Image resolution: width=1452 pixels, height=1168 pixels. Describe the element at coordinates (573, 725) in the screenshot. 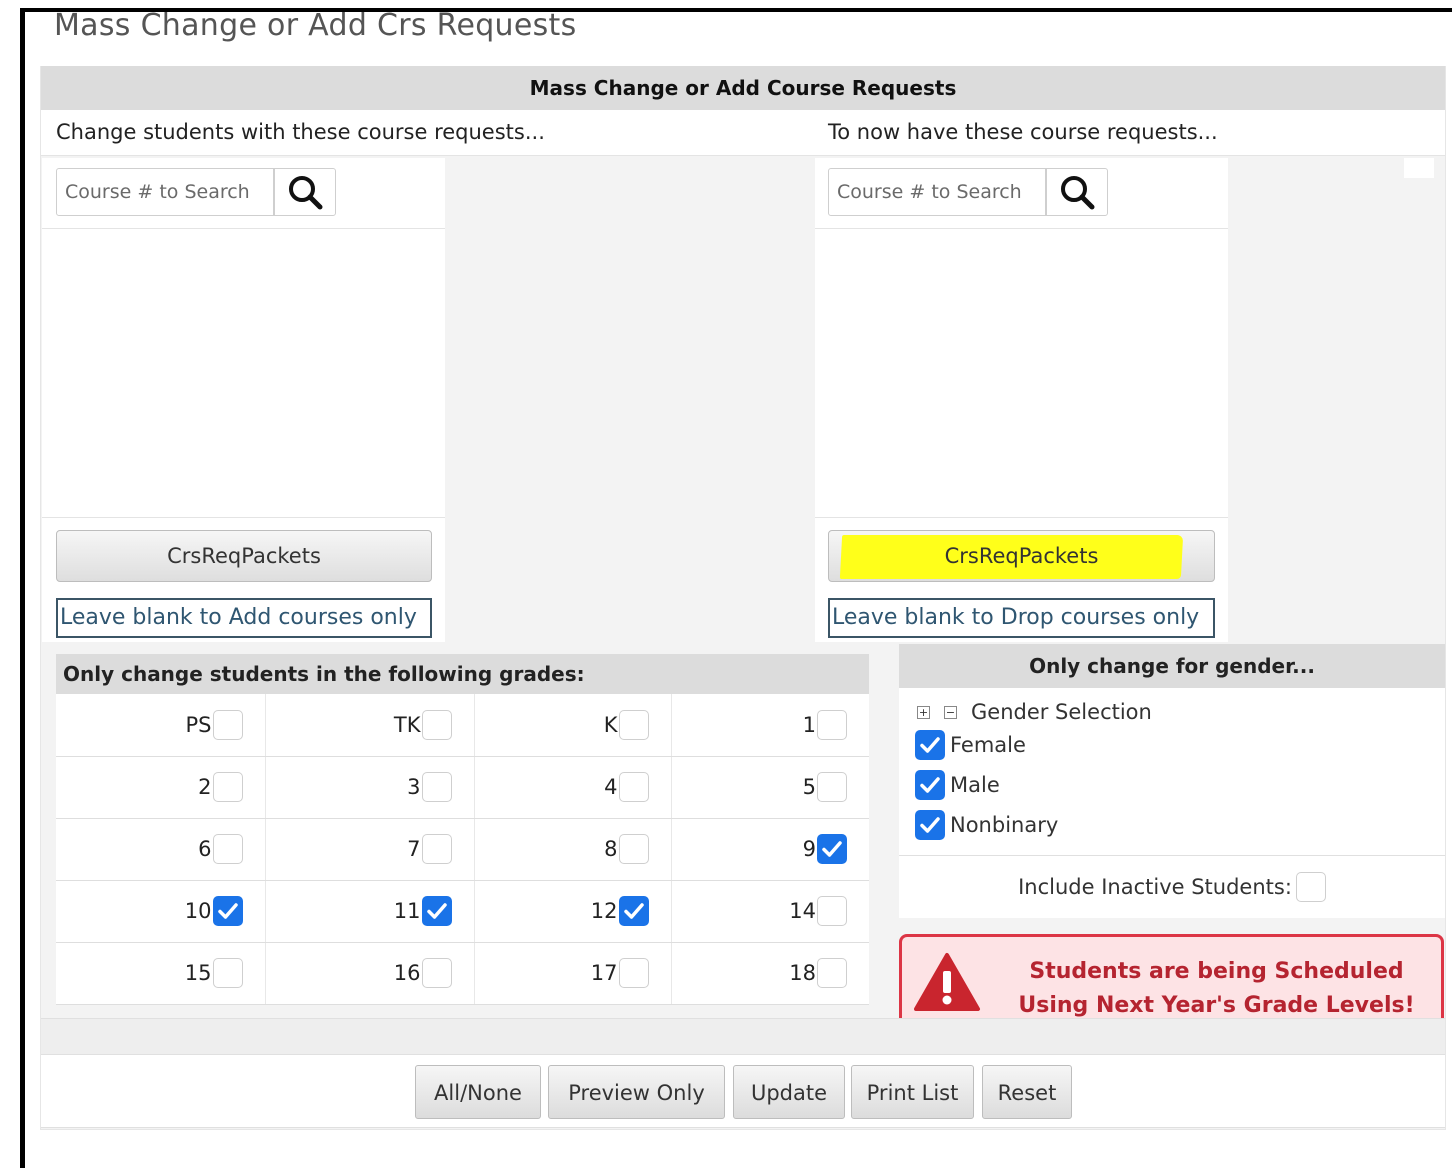

I see `grade-cell: K` at that location.